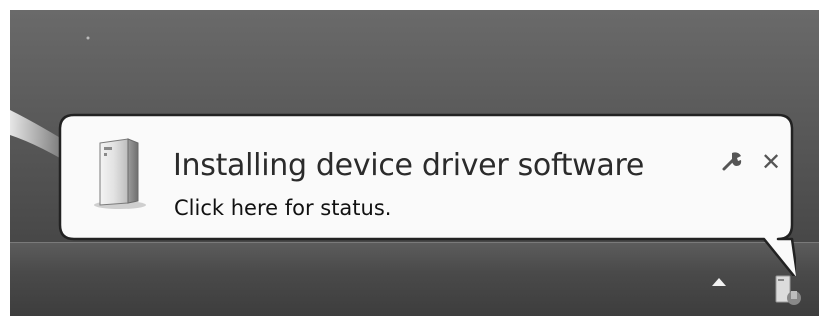 The height and width of the screenshot is (320, 829). Describe the element at coordinates (408, 165) in the screenshot. I see `notification-title: Installing device driver software` at that location.